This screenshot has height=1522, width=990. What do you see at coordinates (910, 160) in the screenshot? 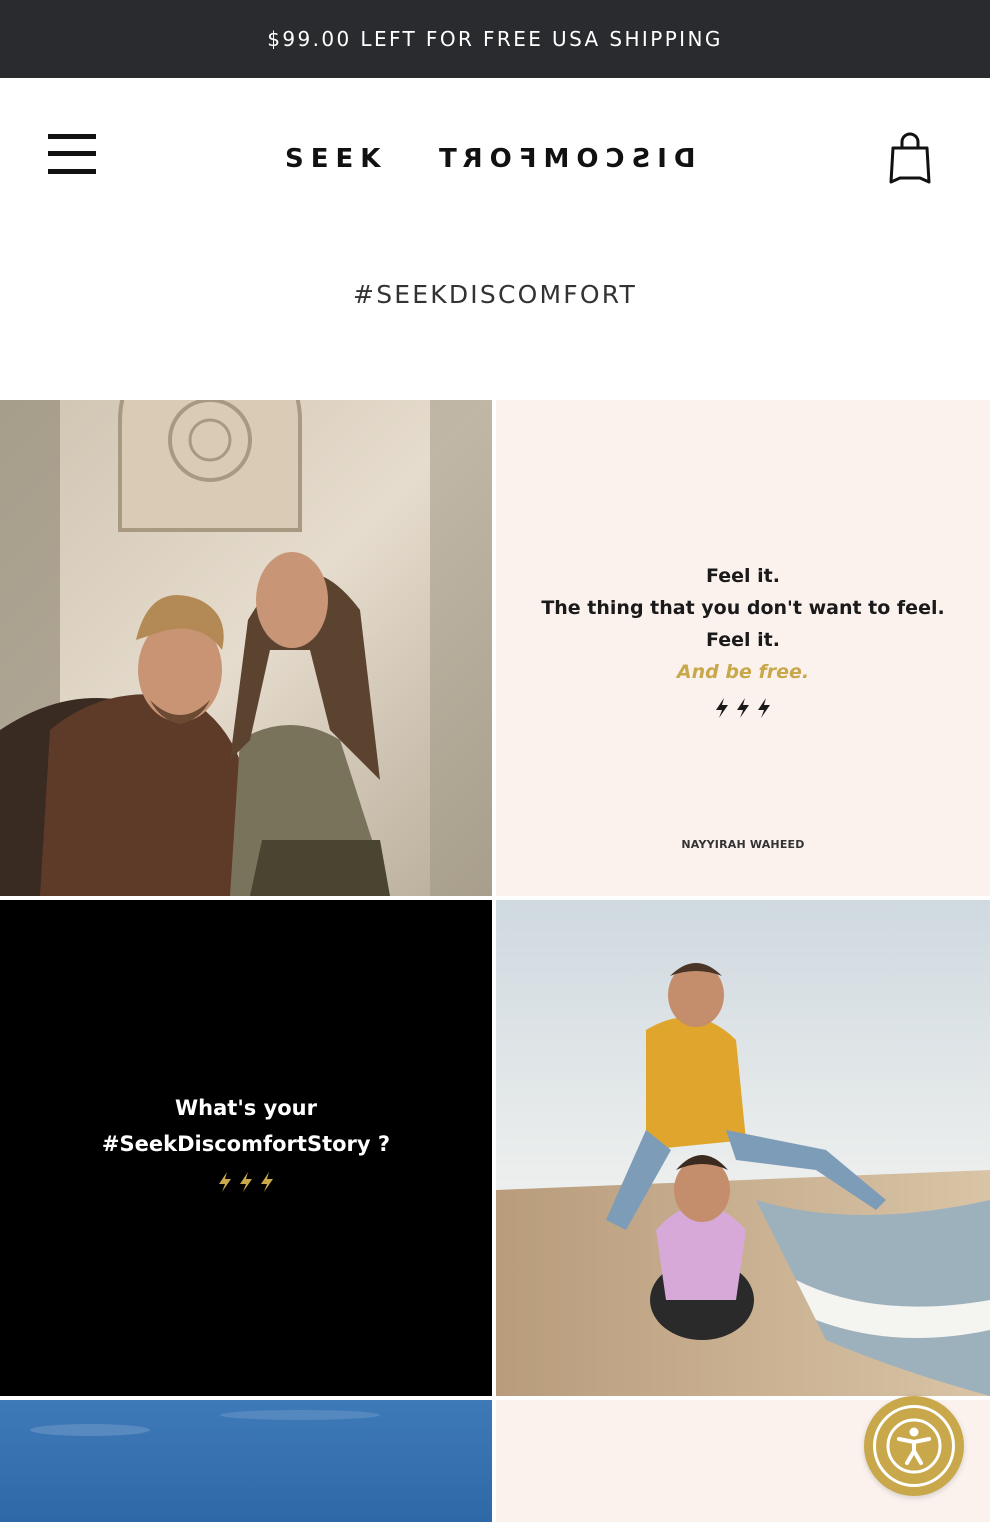
I see `shopping-bag-icon` at bounding box center [910, 160].